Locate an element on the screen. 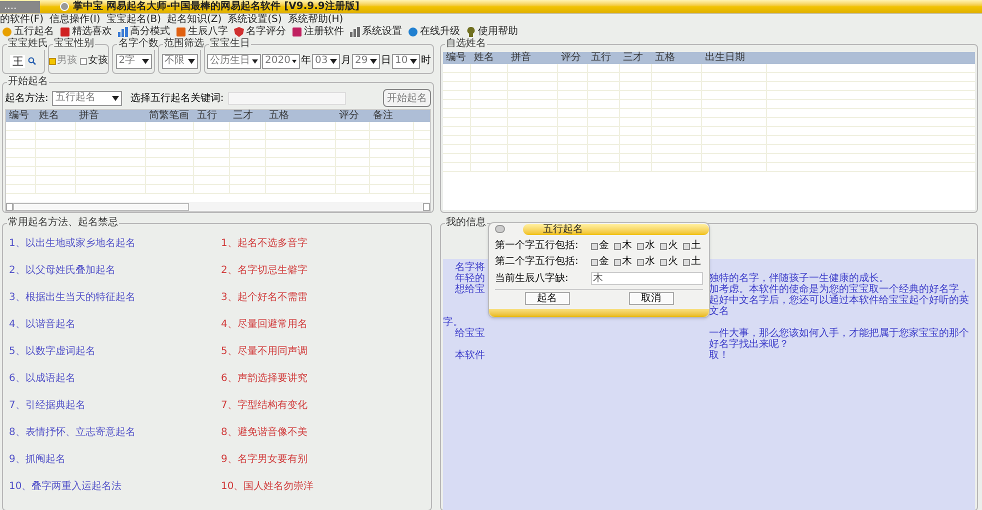 The image size is (982, 510). close-icon is located at coordinates (500, 229).